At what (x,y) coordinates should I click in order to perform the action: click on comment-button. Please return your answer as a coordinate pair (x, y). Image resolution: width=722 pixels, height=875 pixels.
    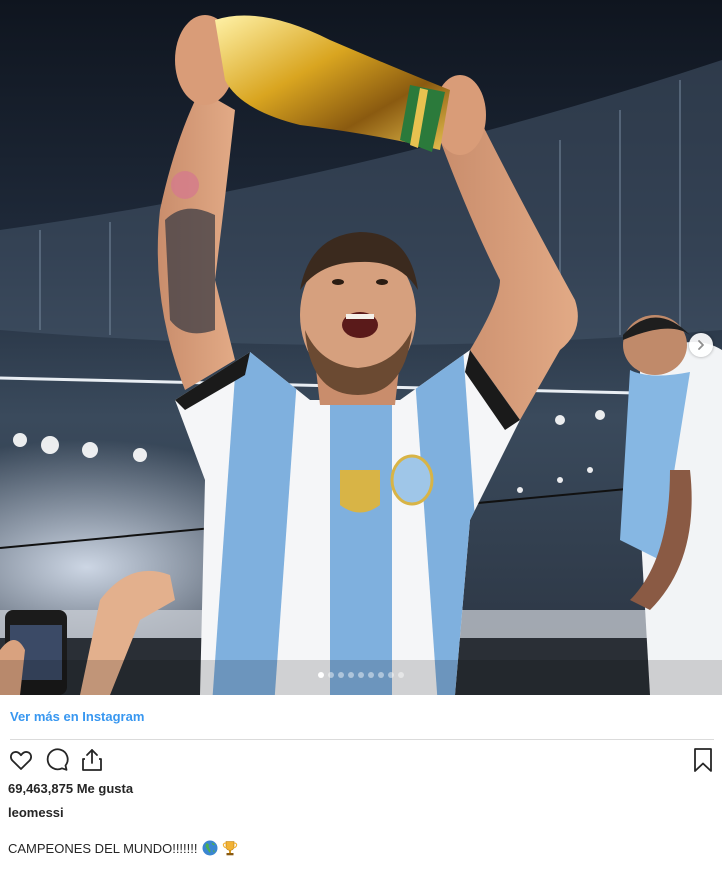
    Looking at the image, I should click on (57, 760).